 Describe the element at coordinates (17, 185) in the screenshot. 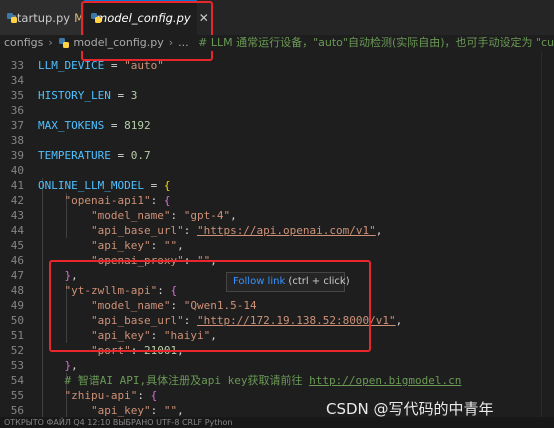

I see `line-number: 41` at that location.